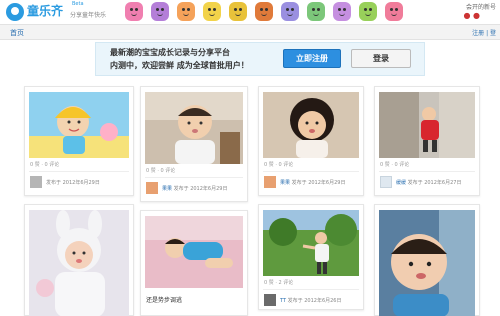 The image size is (500, 316). What do you see at coordinates (45, 11) in the screenshot?
I see `logo-text: 童乐齐` at bounding box center [45, 11].